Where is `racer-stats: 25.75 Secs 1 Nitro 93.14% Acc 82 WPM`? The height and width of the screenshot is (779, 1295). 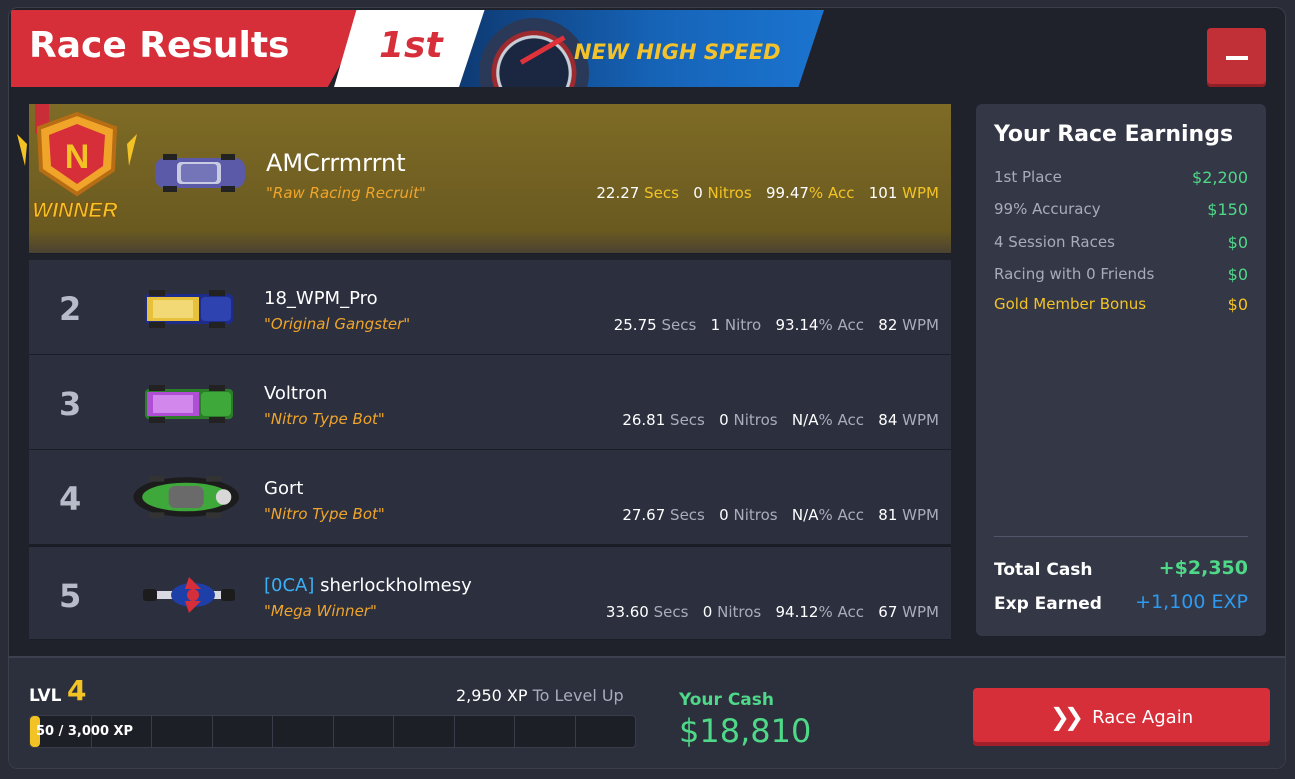
racer-stats: 25.75 Secs 1 Nitro 93.14% Acc 82 WPM is located at coordinates (776, 325).